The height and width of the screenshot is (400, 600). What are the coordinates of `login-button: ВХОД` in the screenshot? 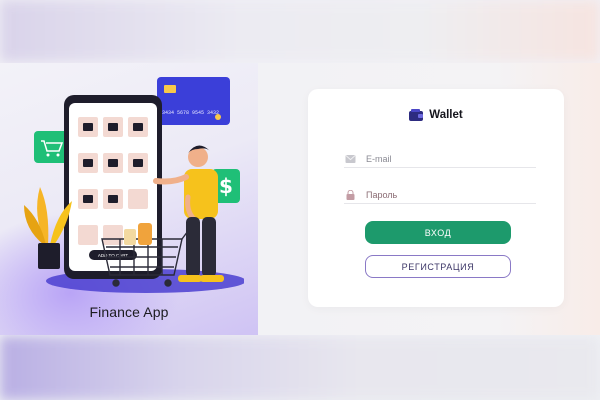 It's located at (438, 232).